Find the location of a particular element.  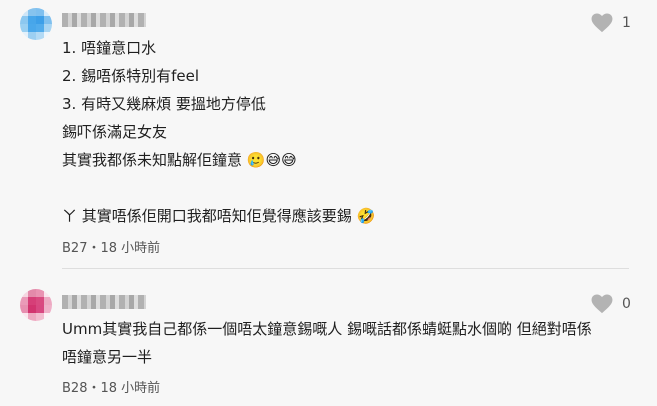

like-count: 1 is located at coordinates (626, 23).